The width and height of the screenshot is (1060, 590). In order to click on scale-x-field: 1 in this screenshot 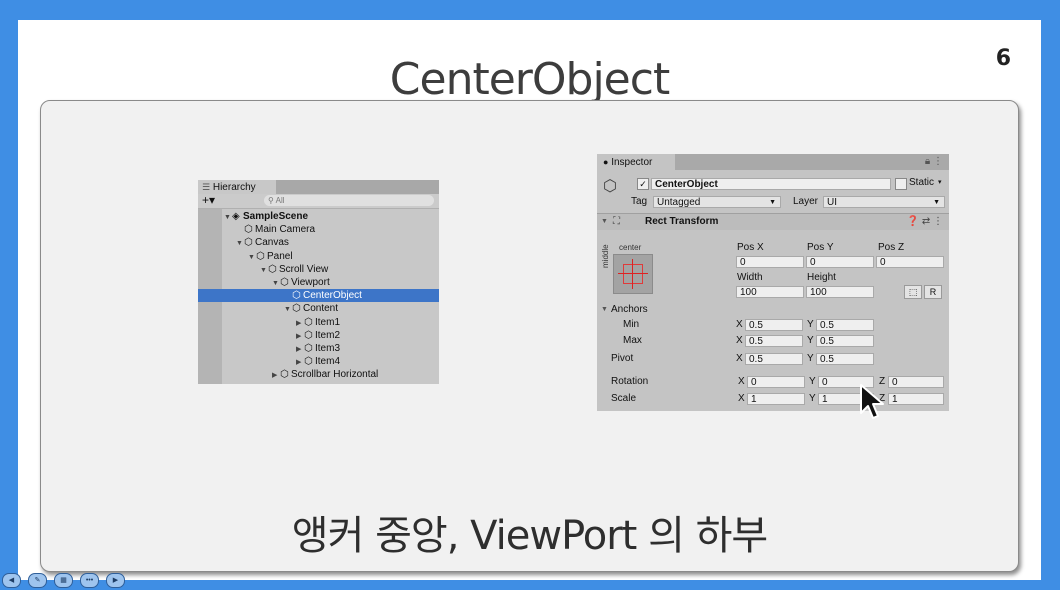, I will do `click(776, 399)`.